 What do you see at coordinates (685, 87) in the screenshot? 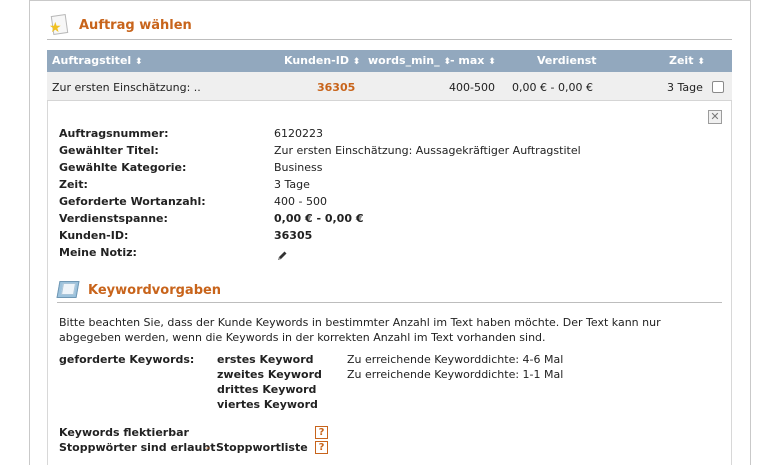
I see `row-time: 3 Tage` at bounding box center [685, 87].